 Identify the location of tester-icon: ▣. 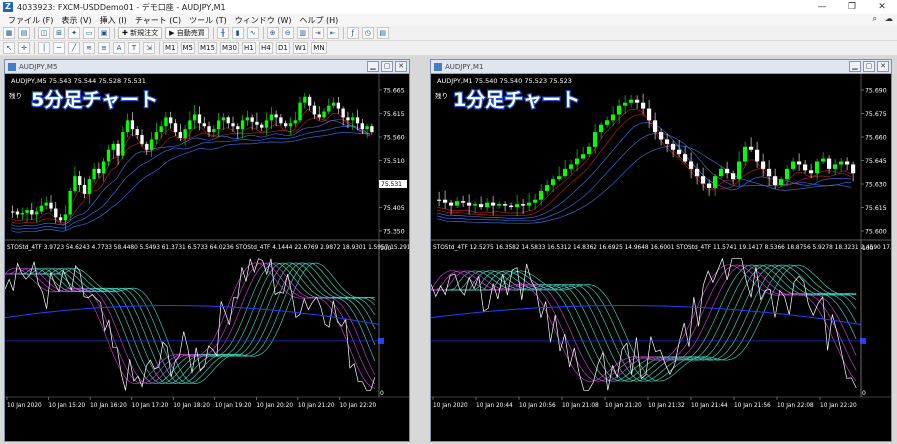
(104, 33).